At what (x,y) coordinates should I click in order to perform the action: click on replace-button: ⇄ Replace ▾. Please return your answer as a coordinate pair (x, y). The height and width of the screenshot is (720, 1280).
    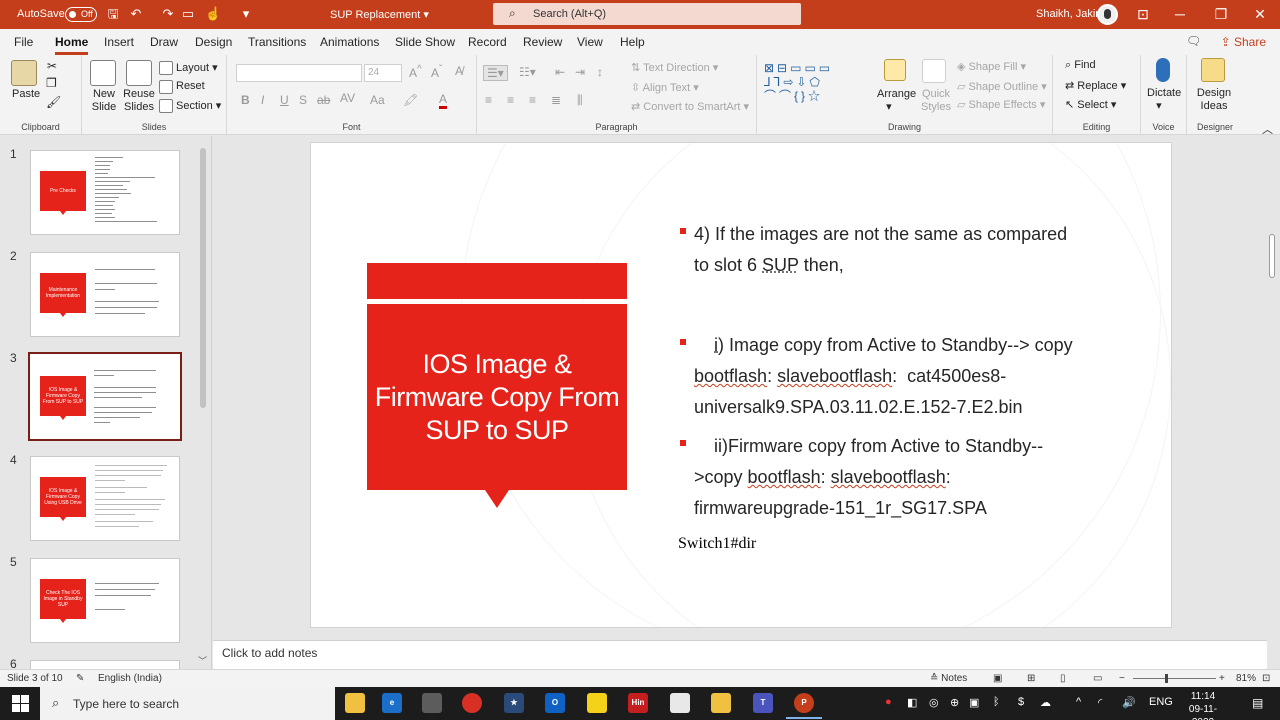
    Looking at the image, I should click on (1095, 85).